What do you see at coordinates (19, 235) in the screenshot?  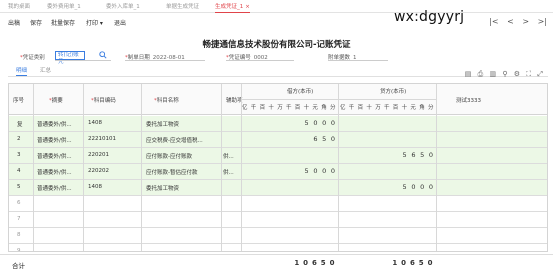 I see `row-seq: 8` at bounding box center [19, 235].